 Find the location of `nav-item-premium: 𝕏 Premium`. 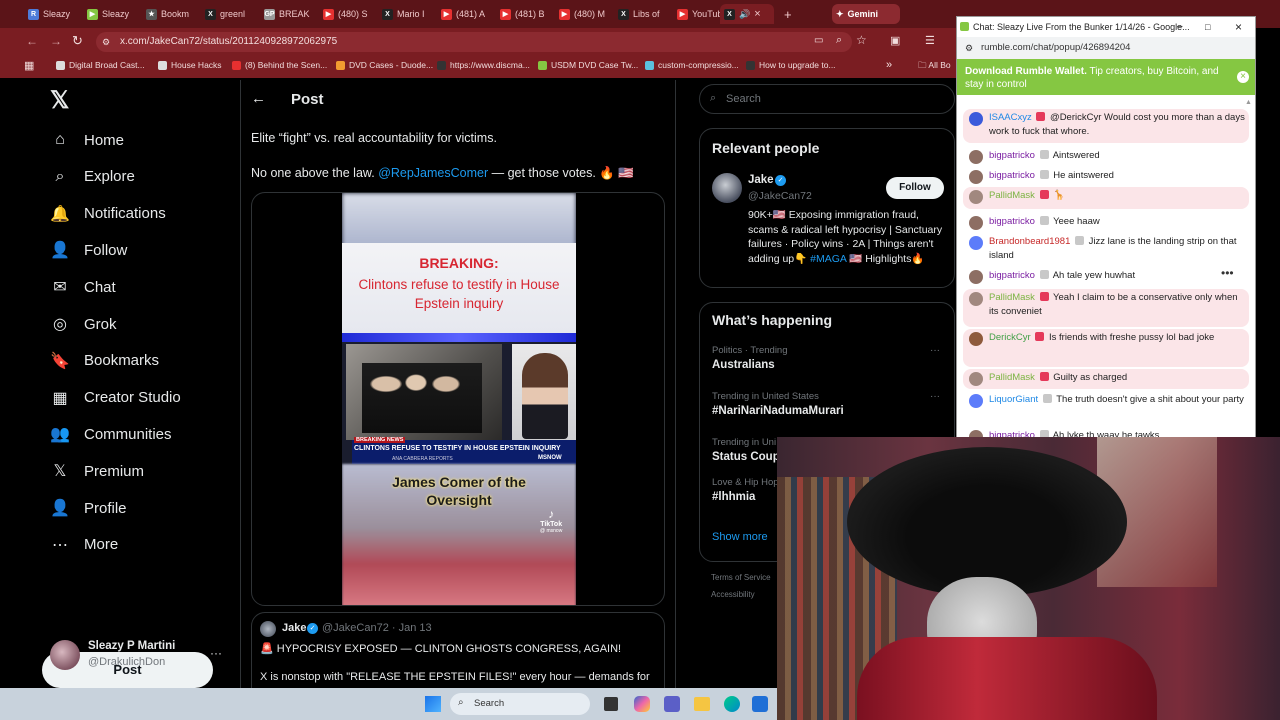

nav-item-premium: 𝕏 Premium is located at coordinates (97, 471).